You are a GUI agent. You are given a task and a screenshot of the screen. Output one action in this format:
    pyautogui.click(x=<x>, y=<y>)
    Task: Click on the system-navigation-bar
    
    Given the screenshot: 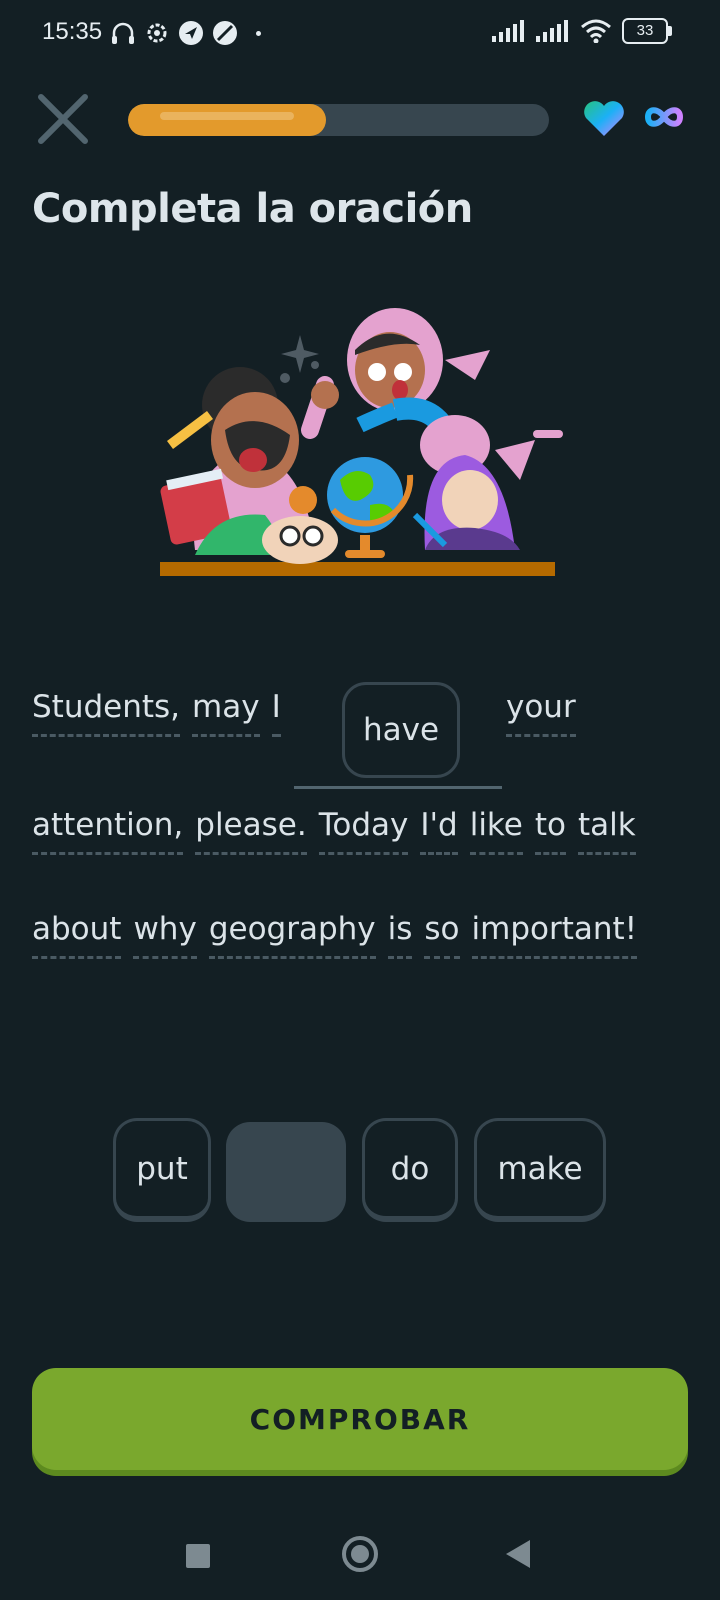 What is the action you would take?
    pyautogui.click(x=360, y=1550)
    